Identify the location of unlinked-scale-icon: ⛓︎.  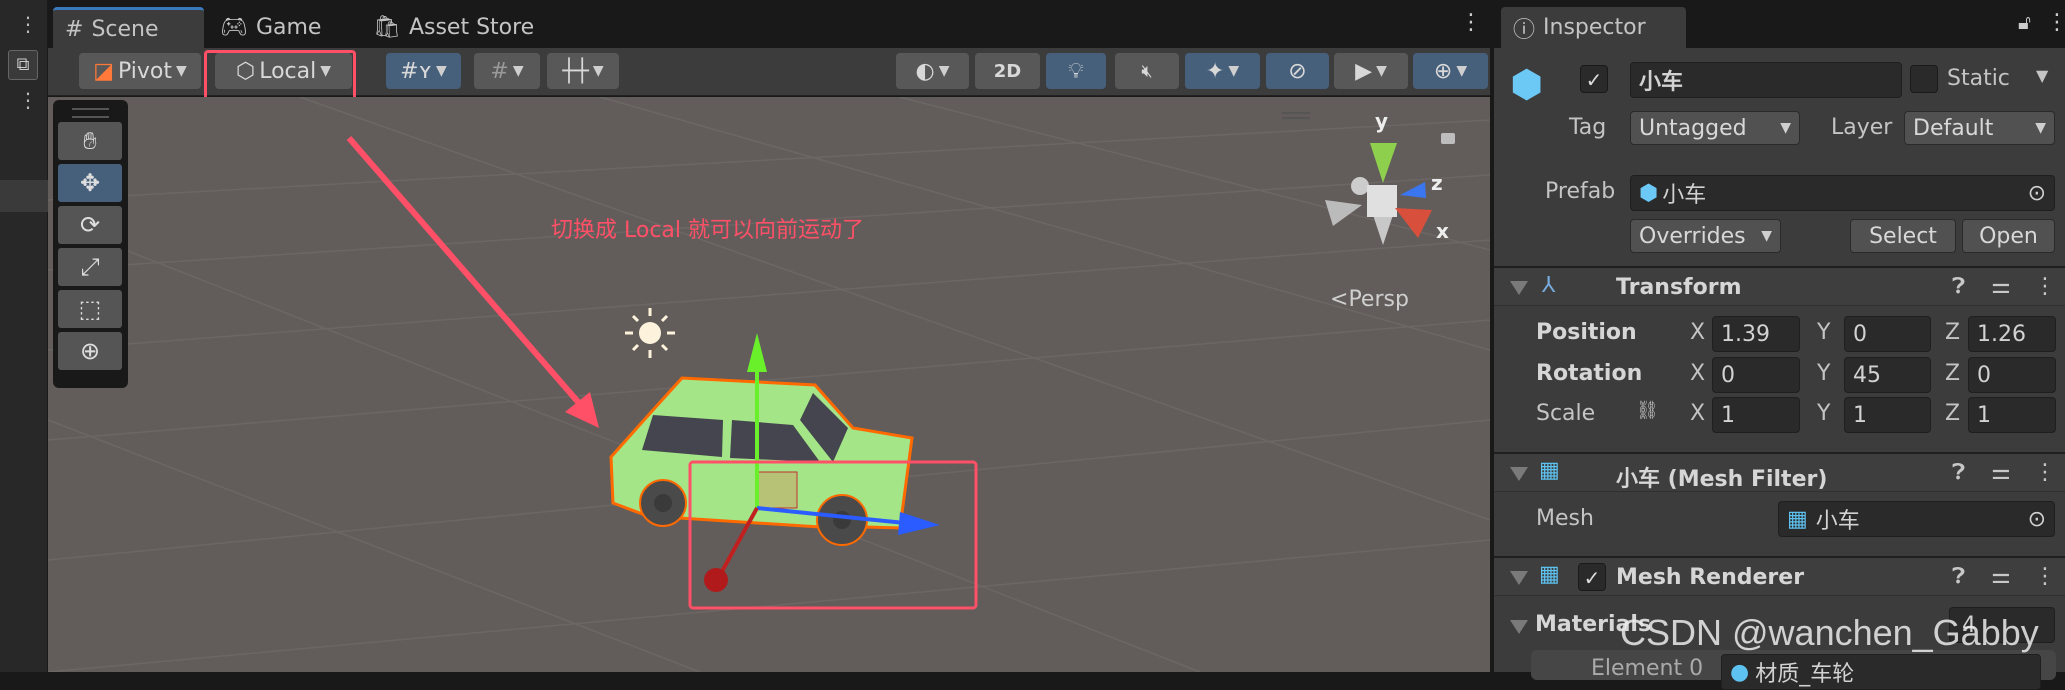
(1647, 410).